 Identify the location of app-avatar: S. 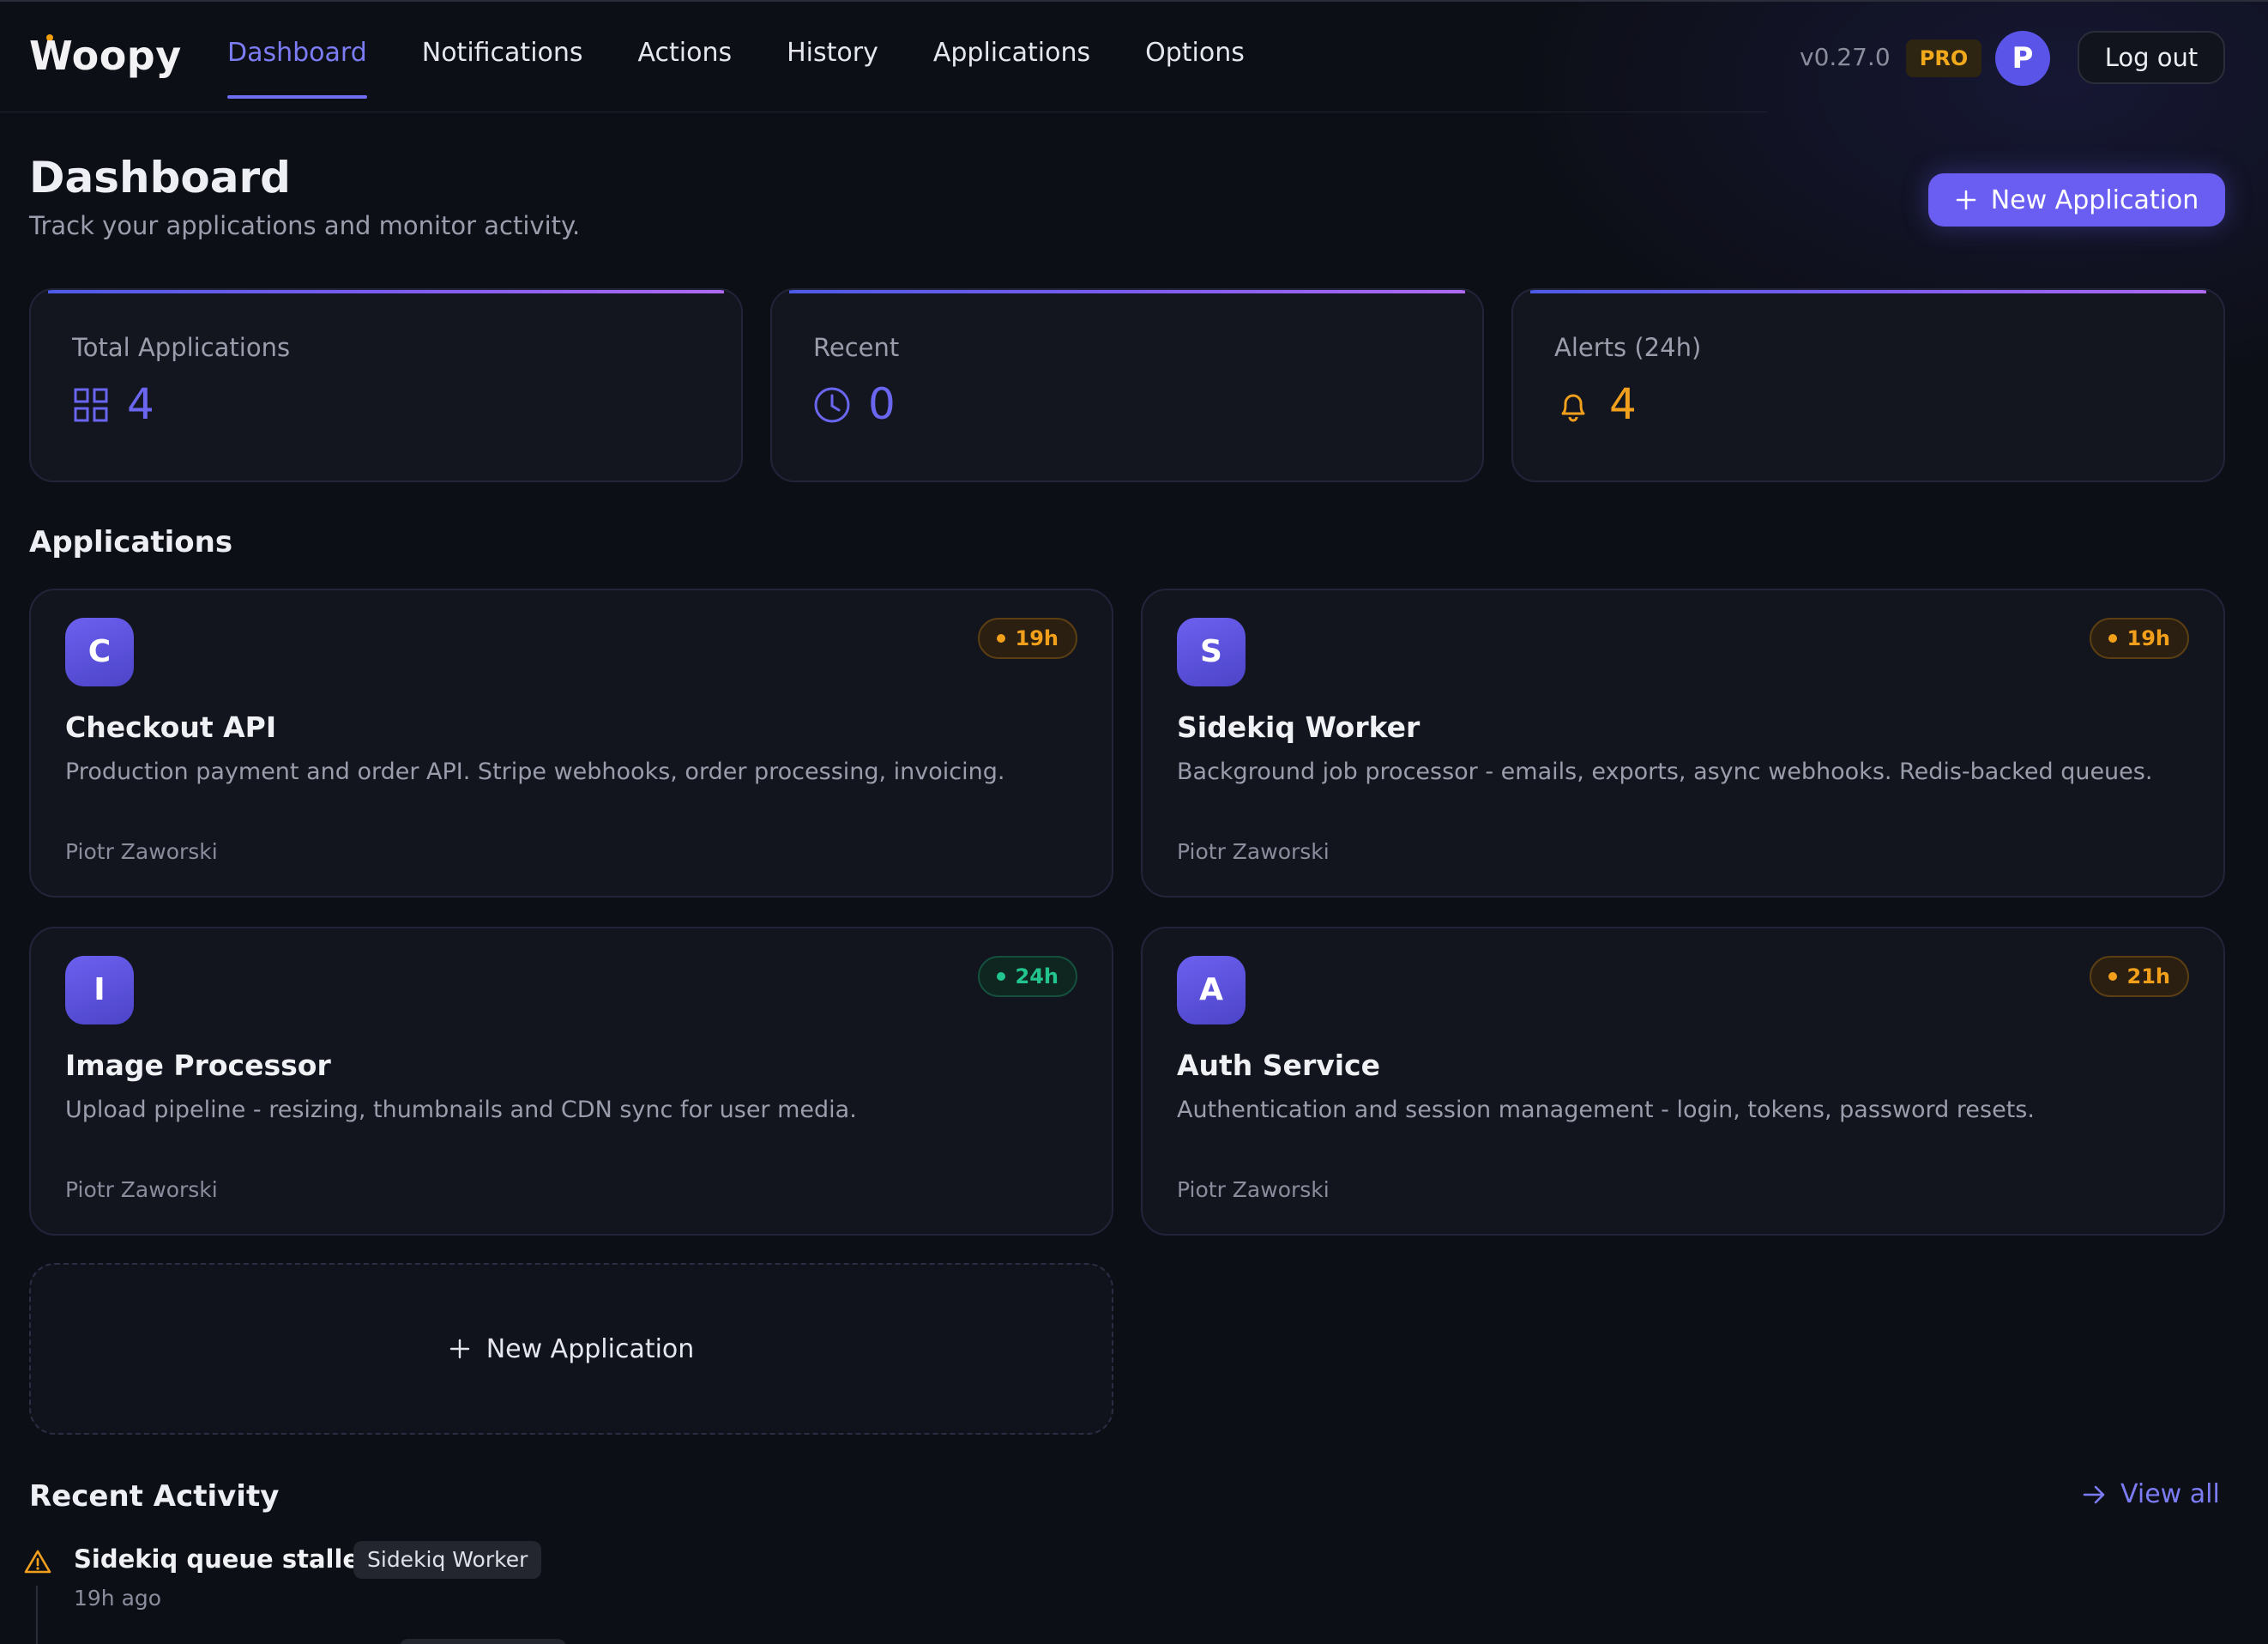
(1212, 652).